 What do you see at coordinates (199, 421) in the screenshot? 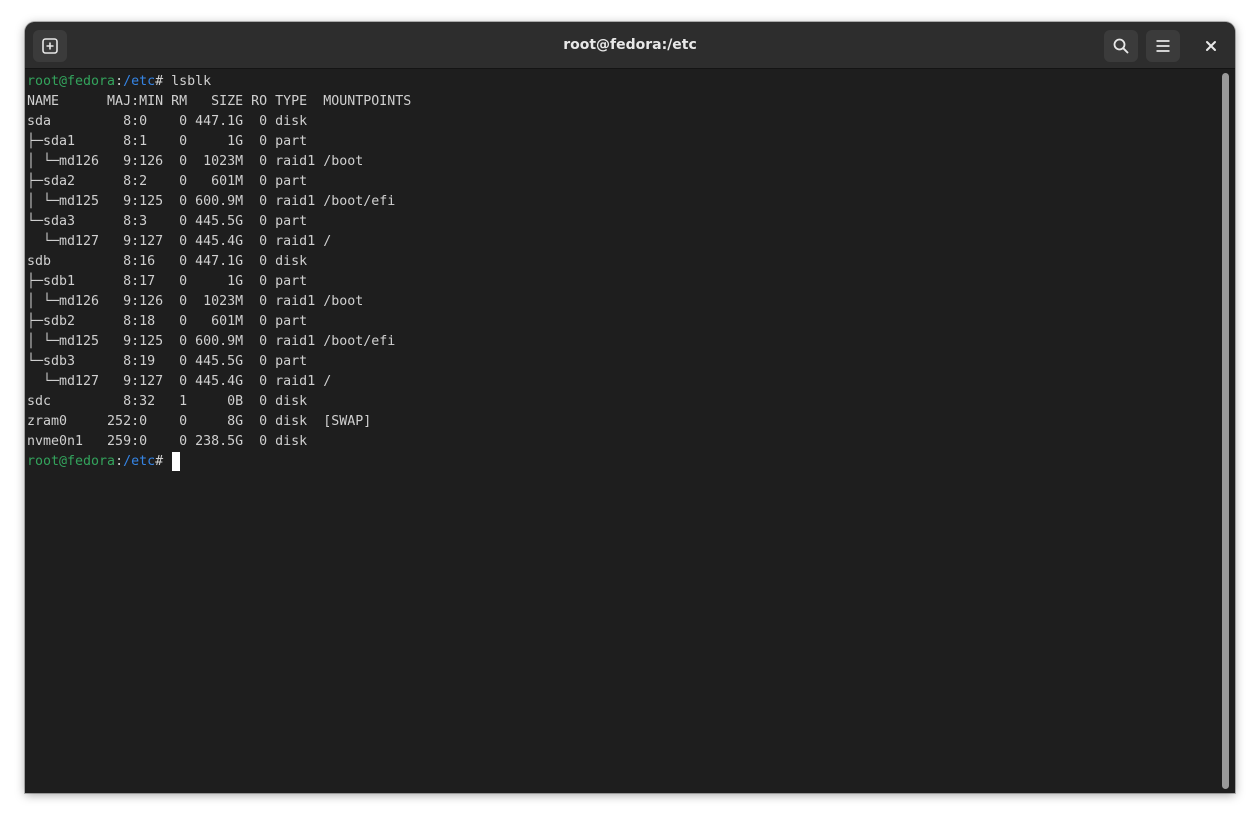
I see `output-line: zram0 252:0 0 8G 0 disk [SWAP]` at bounding box center [199, 421].